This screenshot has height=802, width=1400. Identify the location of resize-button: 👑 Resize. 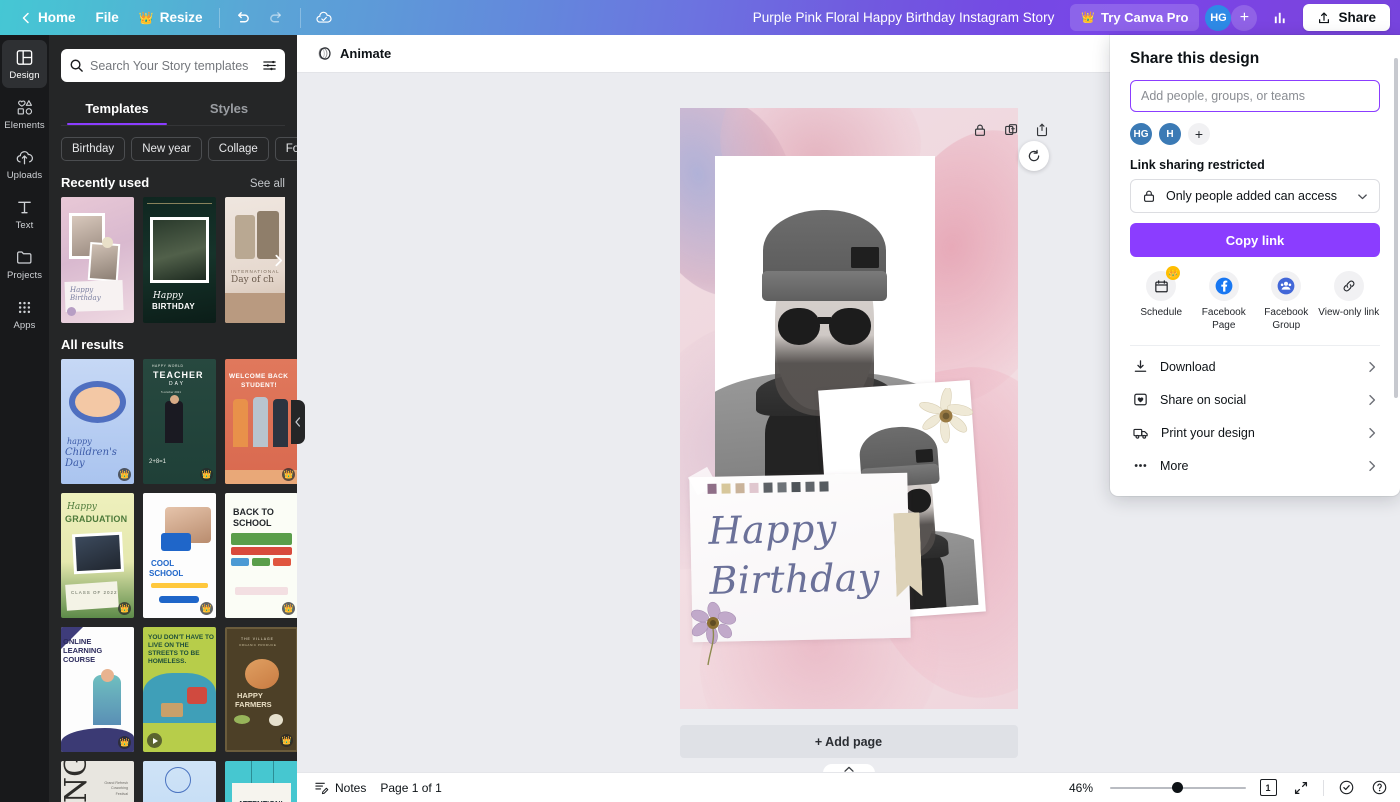
(171, 17).